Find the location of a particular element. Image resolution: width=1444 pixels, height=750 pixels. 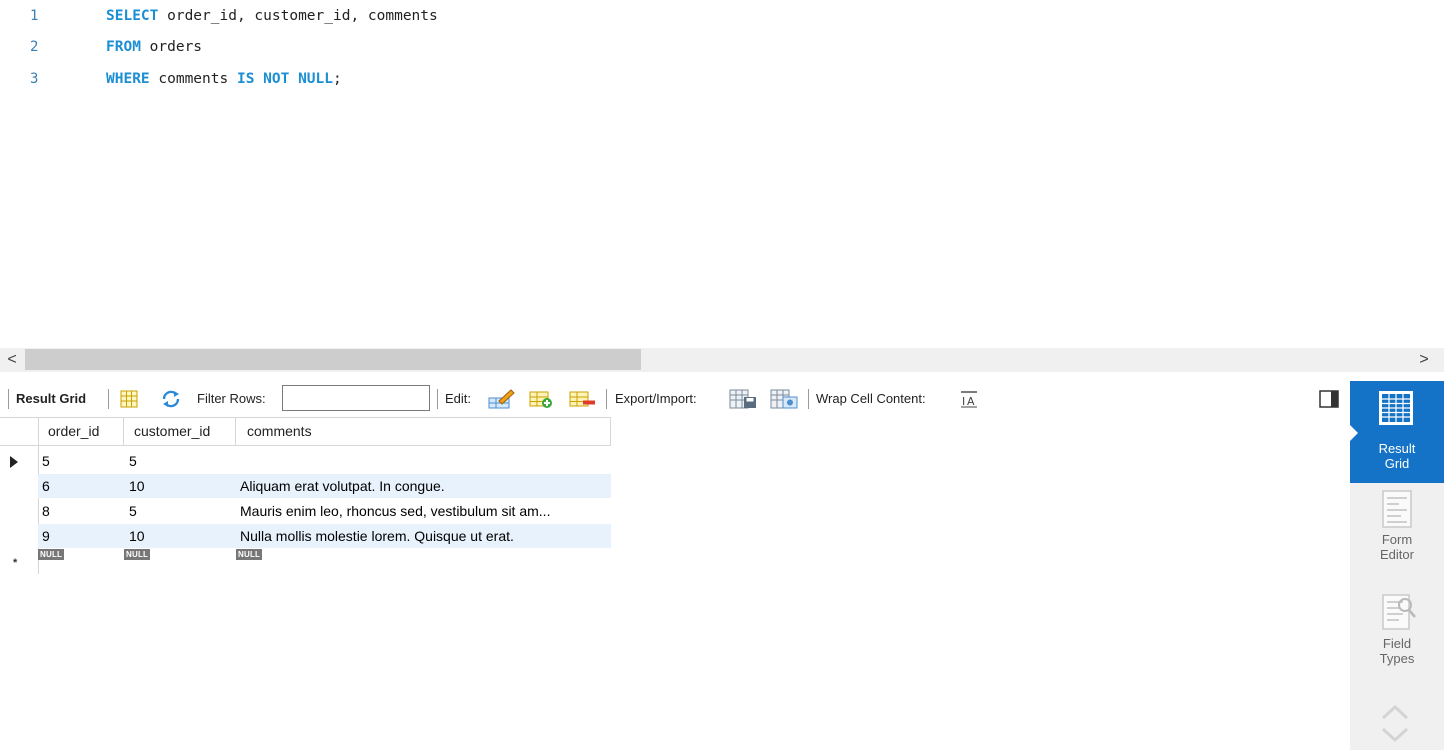

code-text: SELECT order_id, customer_id, comments is located at coordinates (272, 16).